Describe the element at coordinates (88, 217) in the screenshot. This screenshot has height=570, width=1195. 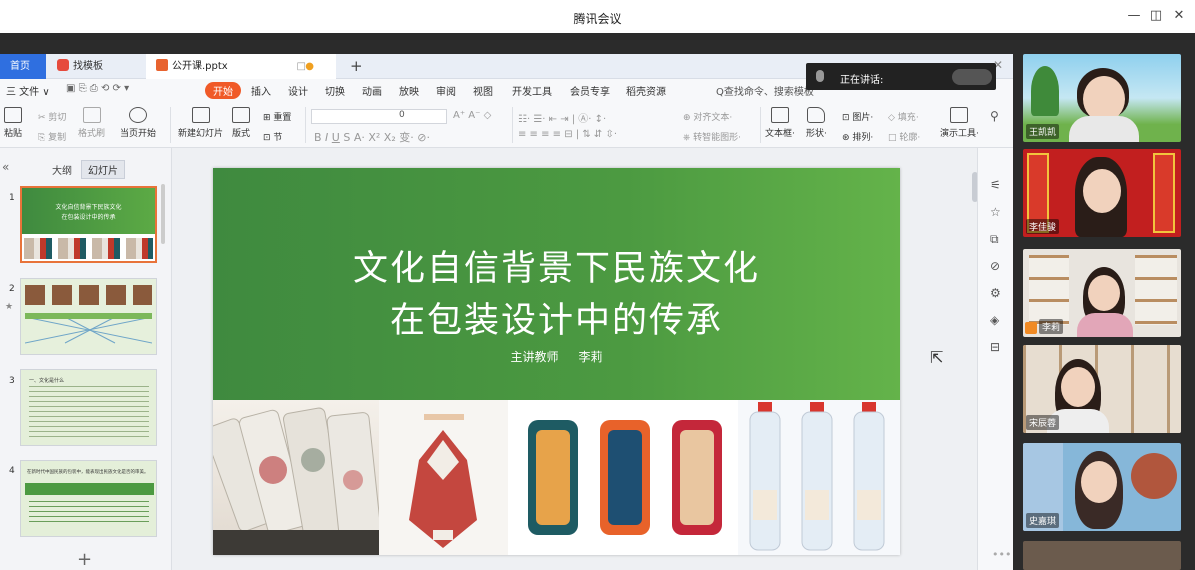
I see `thumb-title-2: 在包装设计中的传承` at that location.